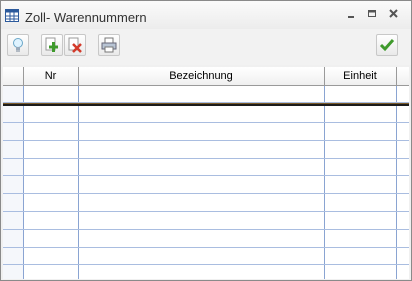 Image resolution: width=412 pixels, height=281 pixels. What do you see at coordinates (201, 76) in the screenshot?
I see `column-header-bezeichnung: Bezeichnung` at bounding box center [201, 76].